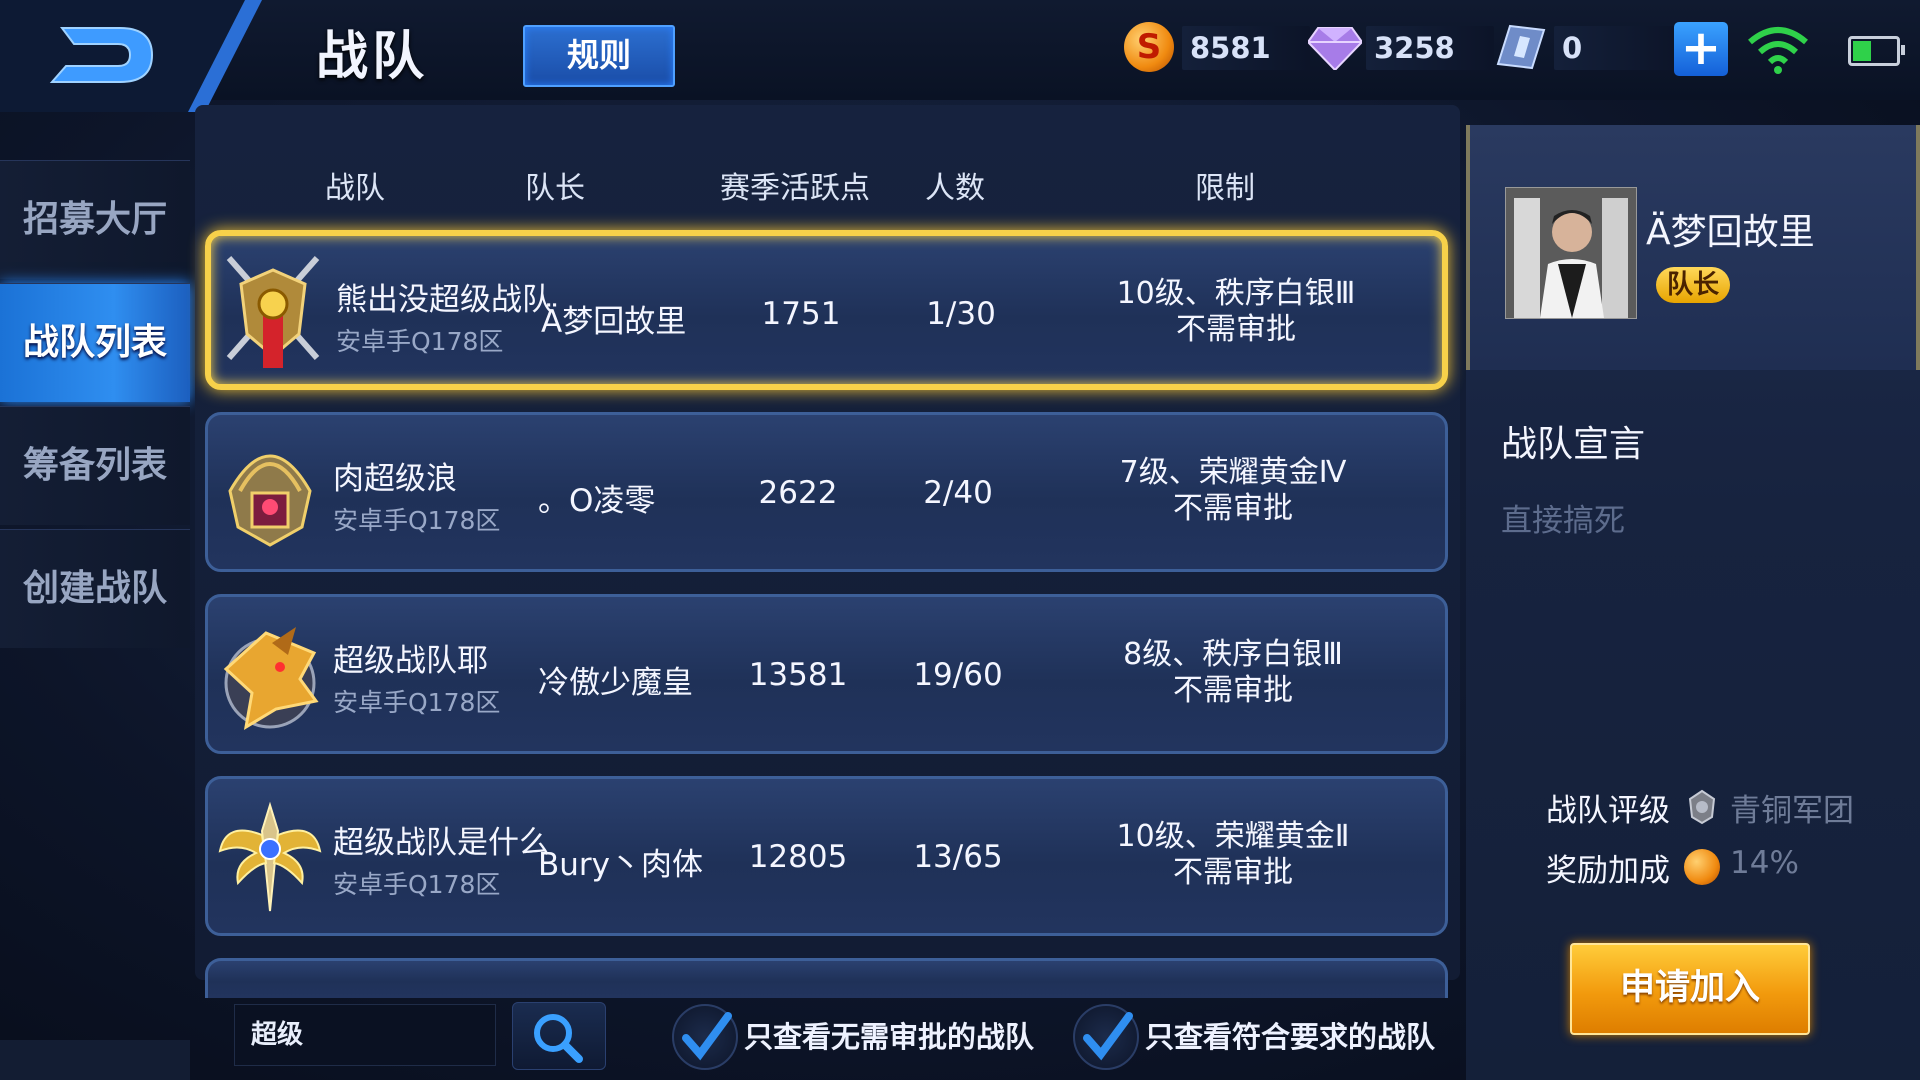 This screenshot has width=1920, height=1080. What do you see at coordinates (615, 683) in the screenshot?
I see `team-captain: 冷傲少魔皇` at bounding box center [615, 683].